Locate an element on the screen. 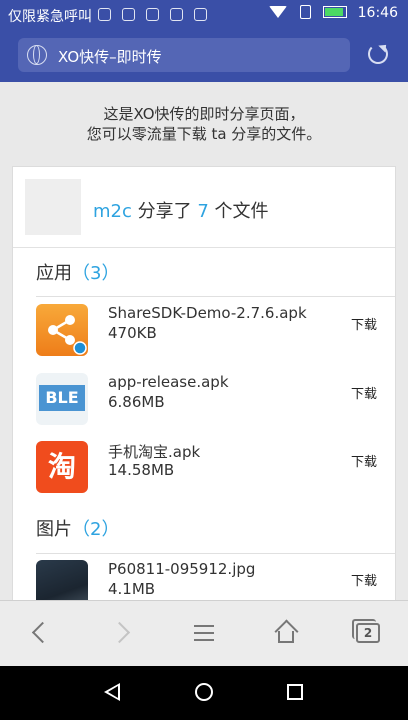  sharer-name: m2c is located at coordinates (112, 211).